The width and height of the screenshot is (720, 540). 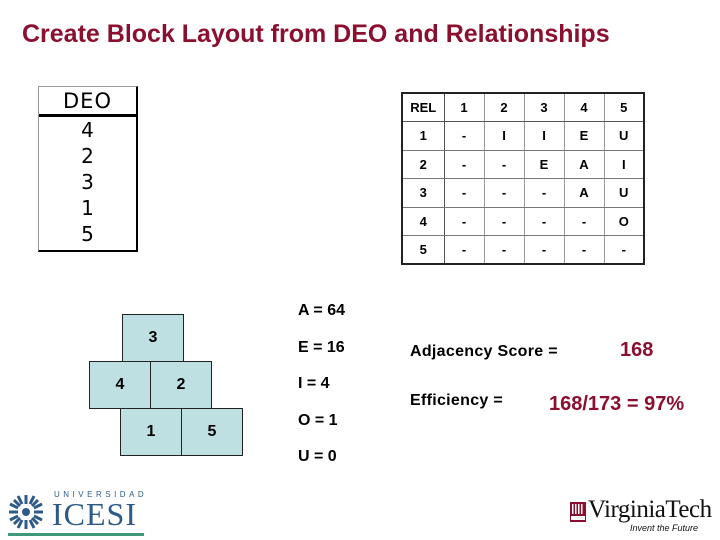 What do you see at coordinates (94, 514) in the screenshot?
I see `icesi-name-text: ICESI` at bounding box center [94, 514].